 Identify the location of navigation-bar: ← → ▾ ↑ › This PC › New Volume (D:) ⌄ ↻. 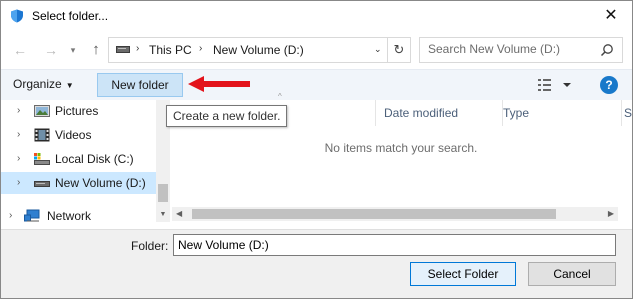
(316, 50).